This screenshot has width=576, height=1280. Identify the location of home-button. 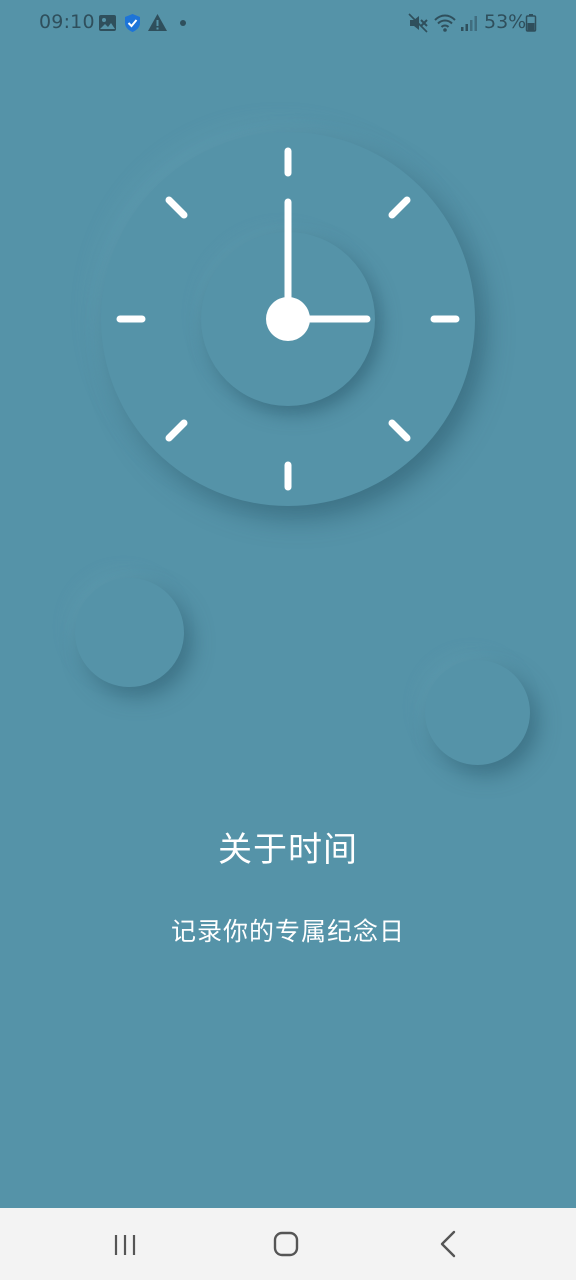
(286, 1244).